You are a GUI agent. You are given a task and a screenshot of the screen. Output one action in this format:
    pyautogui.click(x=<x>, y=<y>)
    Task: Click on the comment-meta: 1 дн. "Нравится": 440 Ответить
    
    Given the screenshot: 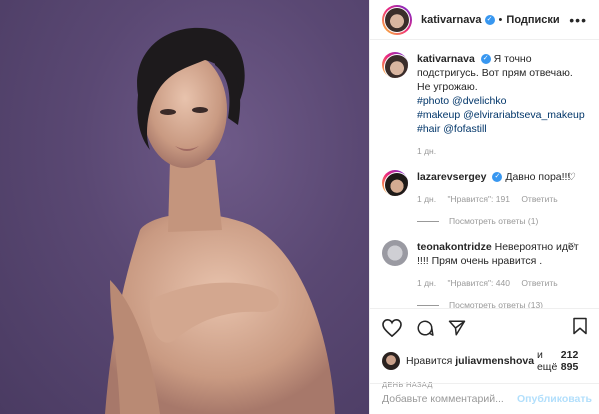 What is the action you would take?
    pyautogui.click(x=502, y=283)
    